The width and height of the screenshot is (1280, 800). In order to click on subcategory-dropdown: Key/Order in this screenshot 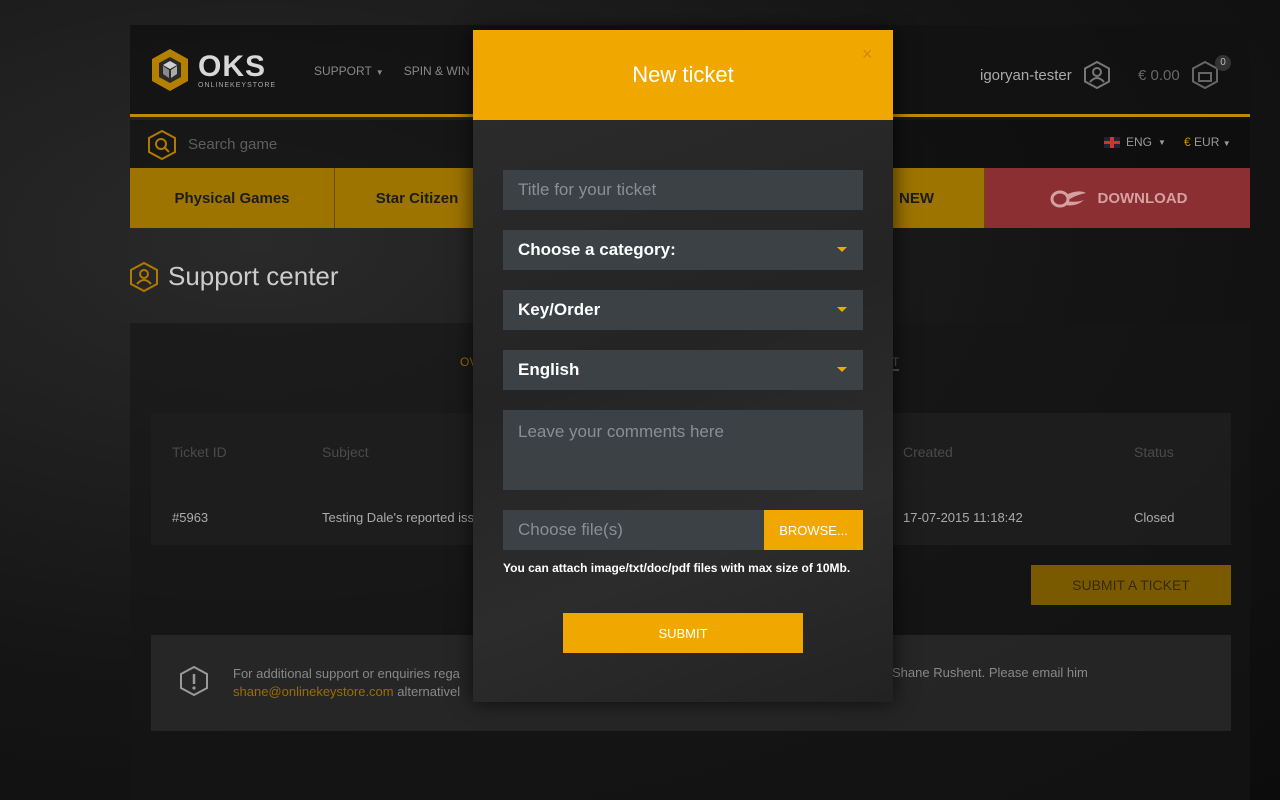, I will do `click(683, 310)`.